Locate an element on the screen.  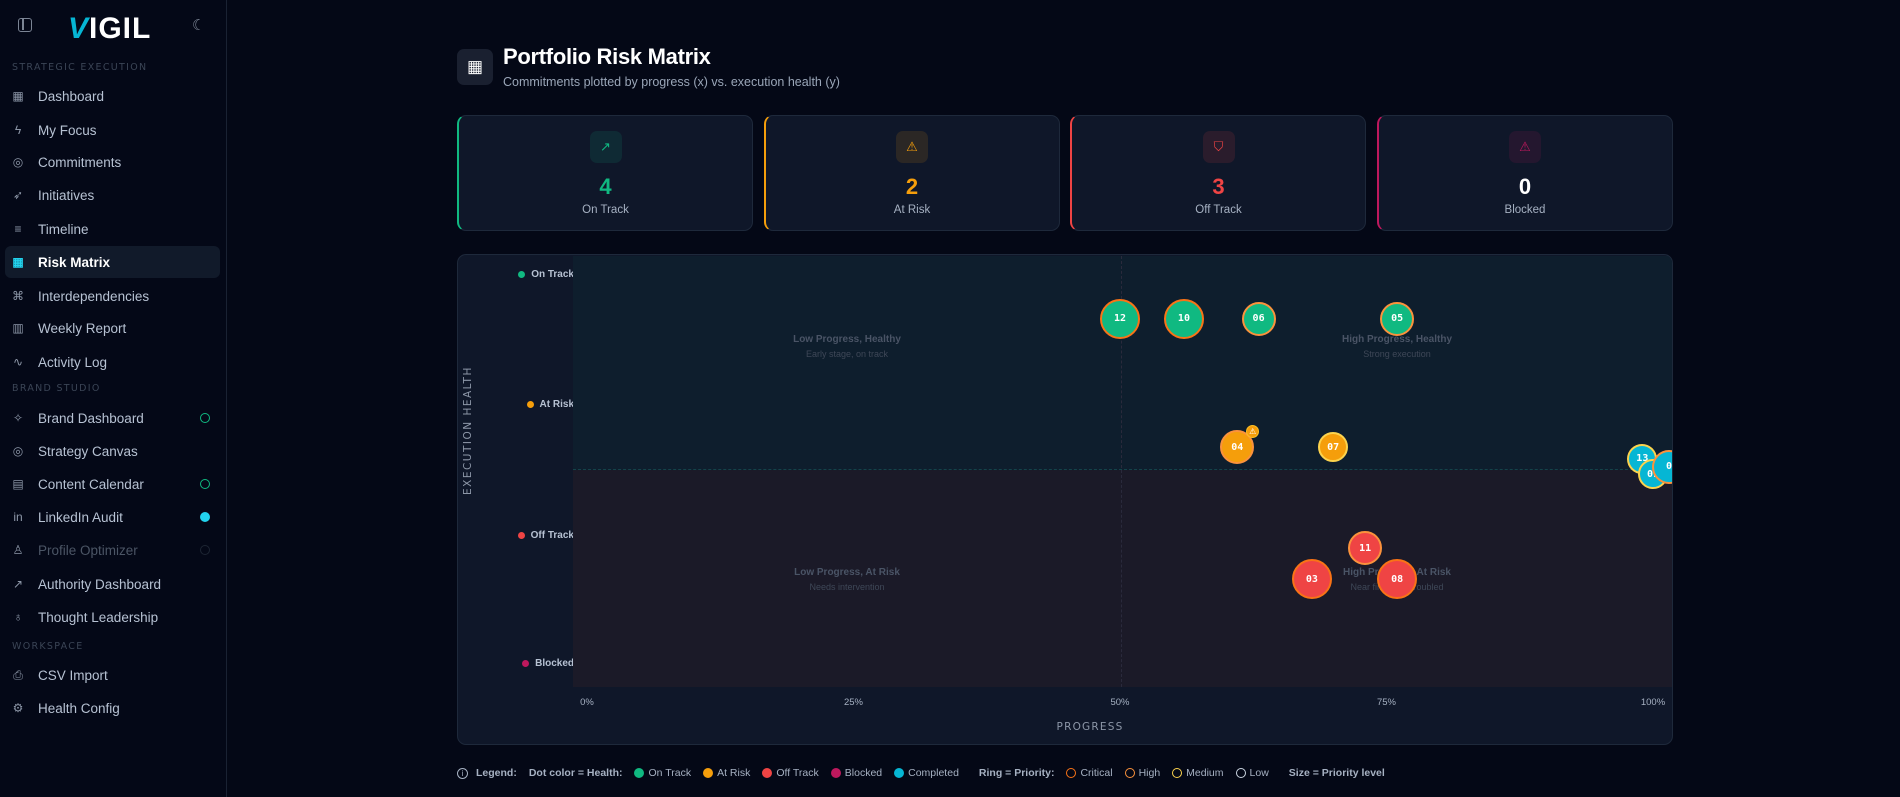
sidebar-item-health-config: ⚙ Health Config is located at coordinates (112, 708).